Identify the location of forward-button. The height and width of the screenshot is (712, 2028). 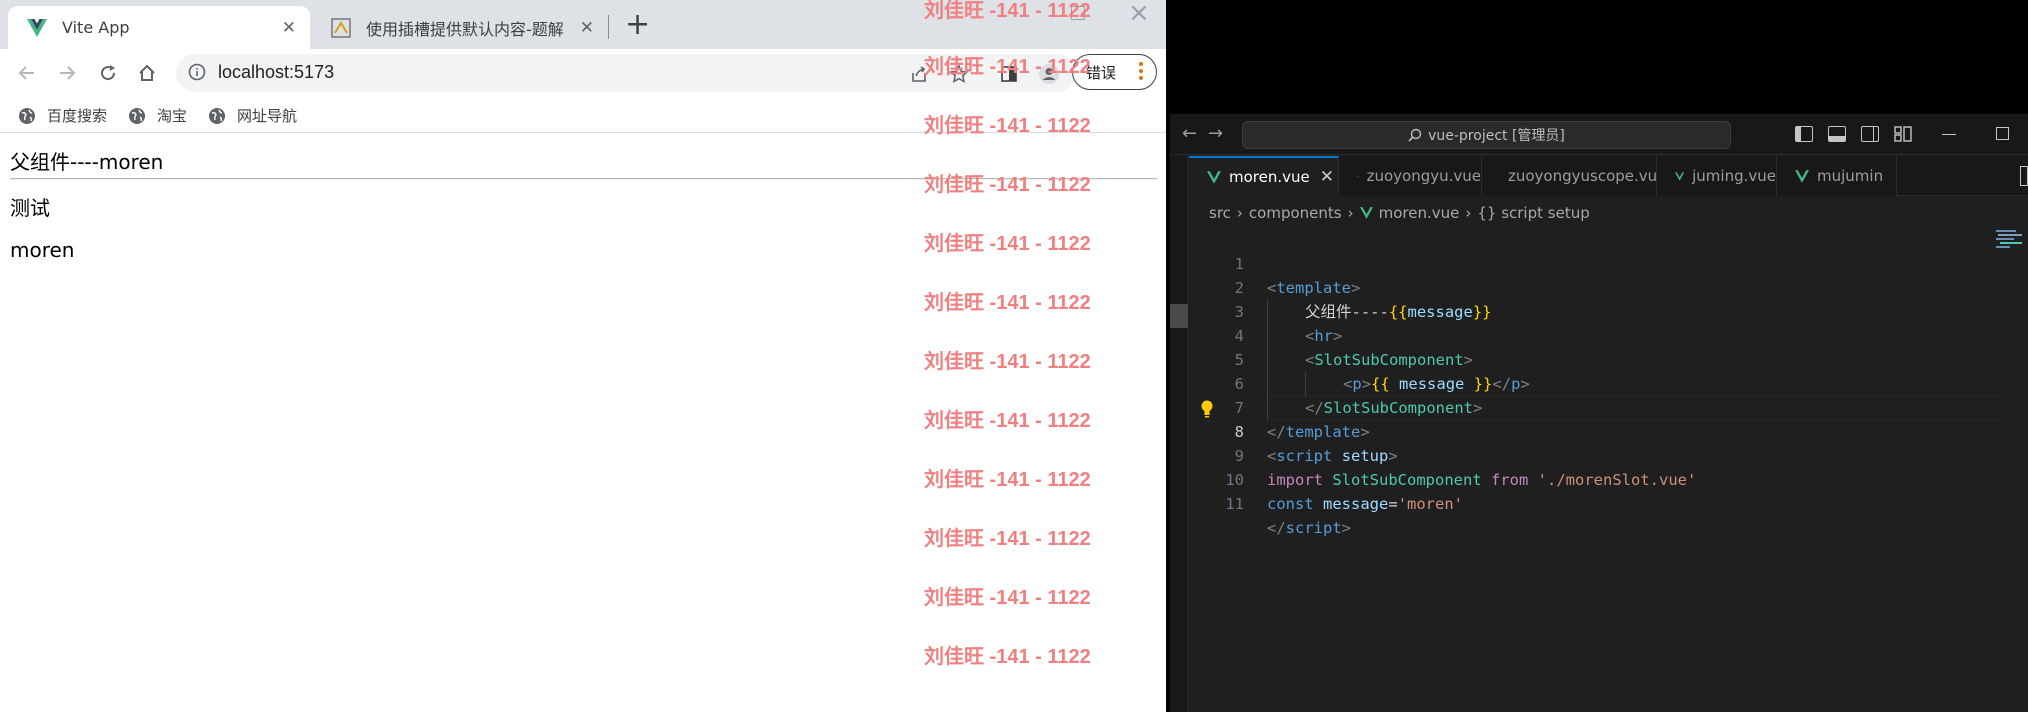
(67, 73).